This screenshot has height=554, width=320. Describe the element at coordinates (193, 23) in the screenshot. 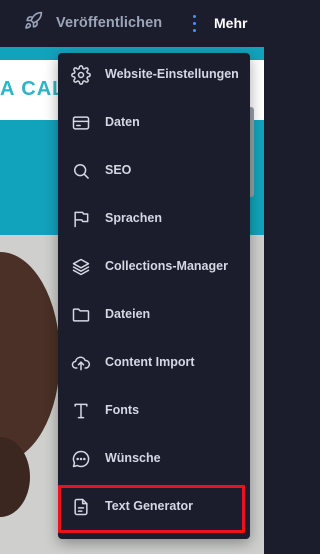

I see `more-vertical-icon` at that location.